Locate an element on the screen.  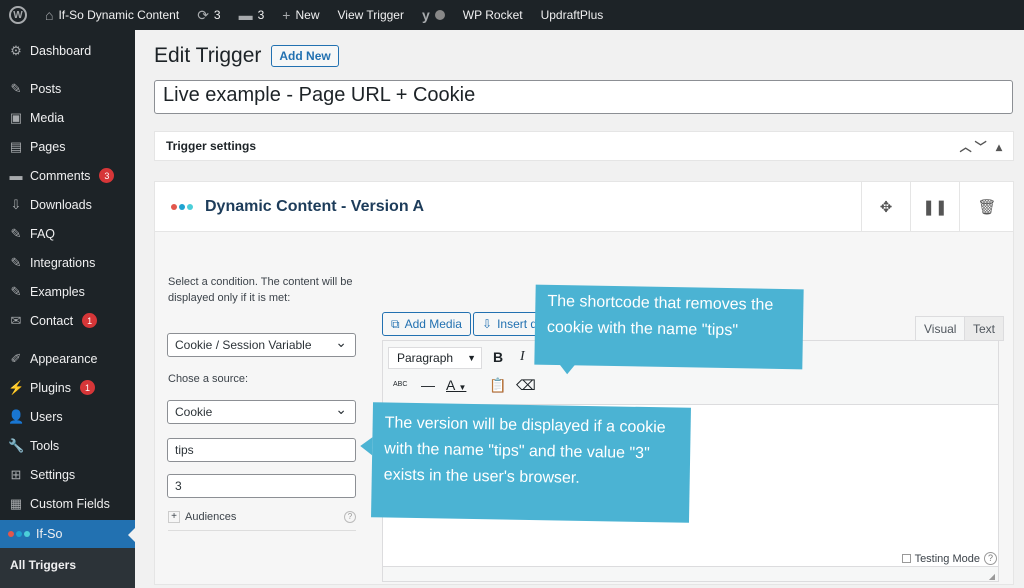
paste-text-icon: 📋 is located at coordinates (497, 385).